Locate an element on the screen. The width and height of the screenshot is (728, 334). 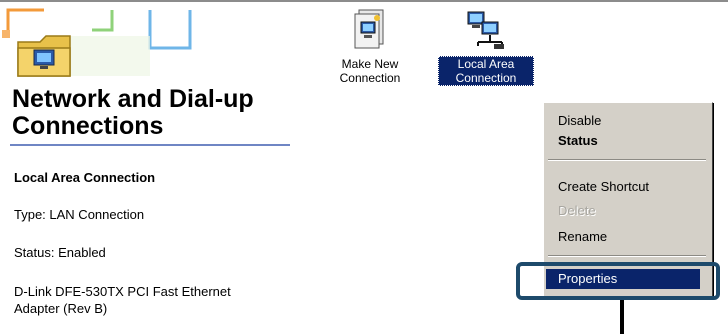
menu-item-status: Status is located at coordinates (578, 141).